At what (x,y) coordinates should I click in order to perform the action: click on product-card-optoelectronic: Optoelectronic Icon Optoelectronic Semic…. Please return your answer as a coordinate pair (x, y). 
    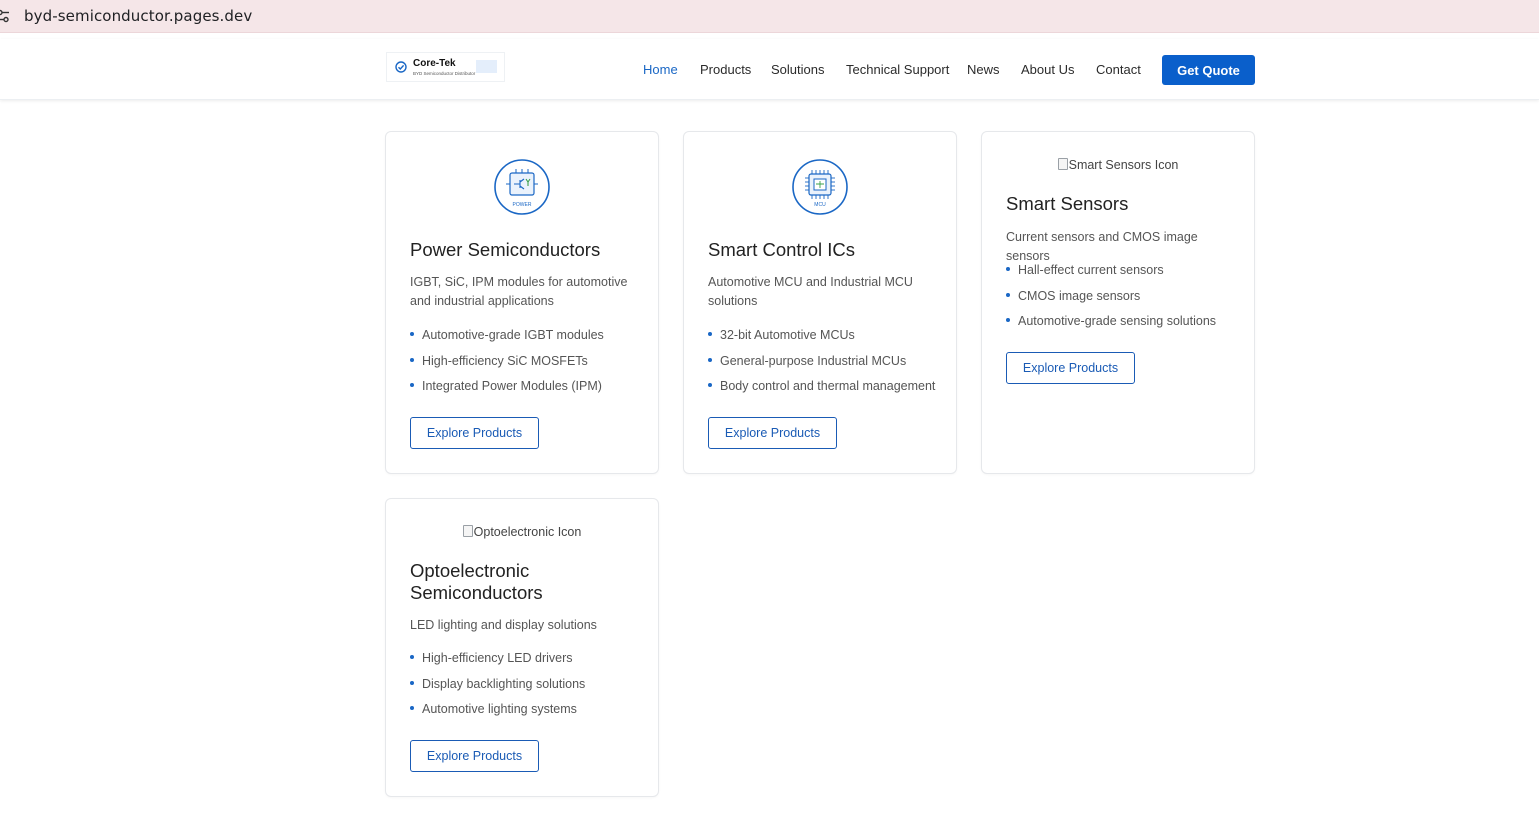
    Looking at the image, I should click on (522, 647).